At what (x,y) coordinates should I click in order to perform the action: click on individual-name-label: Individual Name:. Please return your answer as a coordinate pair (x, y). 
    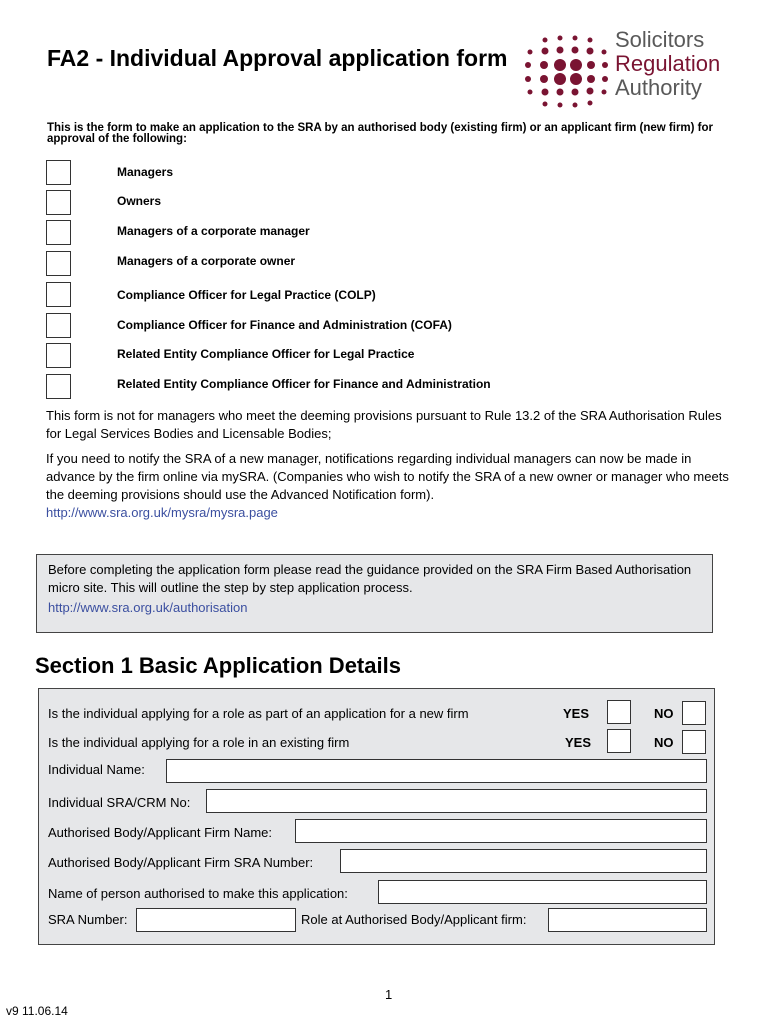
    Looking at the image, I should click on (96, 769).